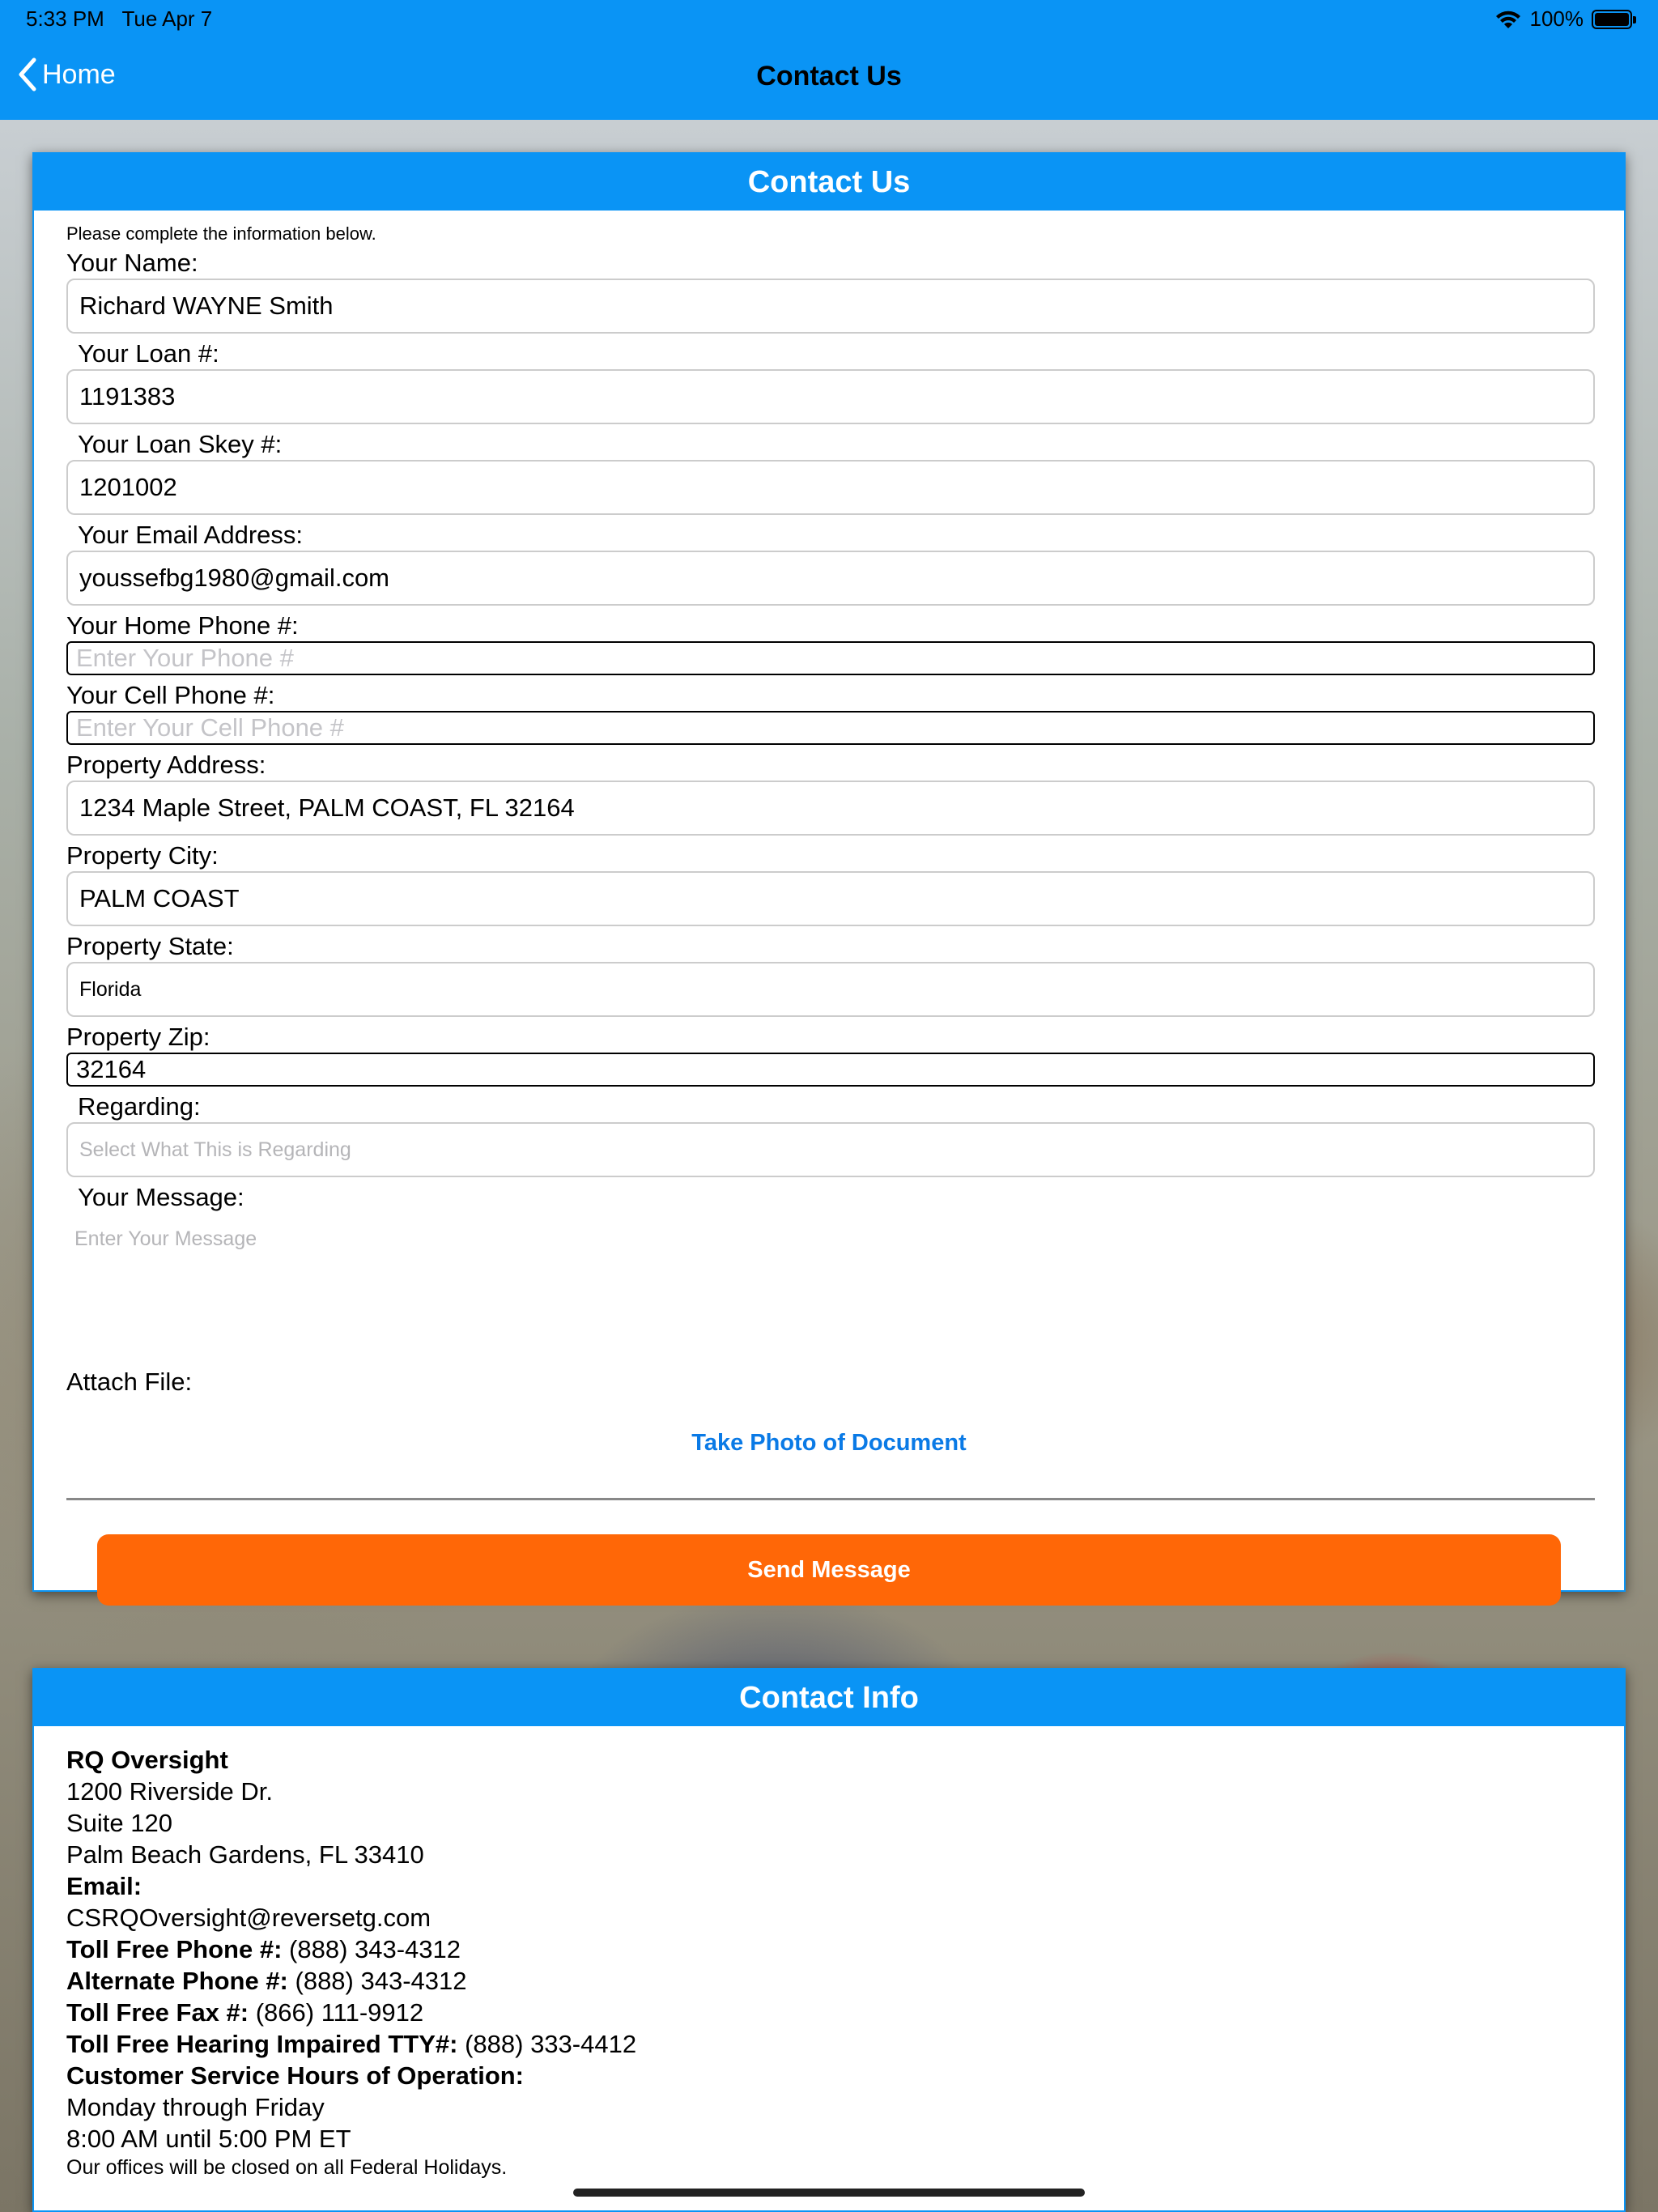  Describe the element at coordinates (129, 1382) in the screenshot. I see `attach-file-label: Attach File:` at that location.